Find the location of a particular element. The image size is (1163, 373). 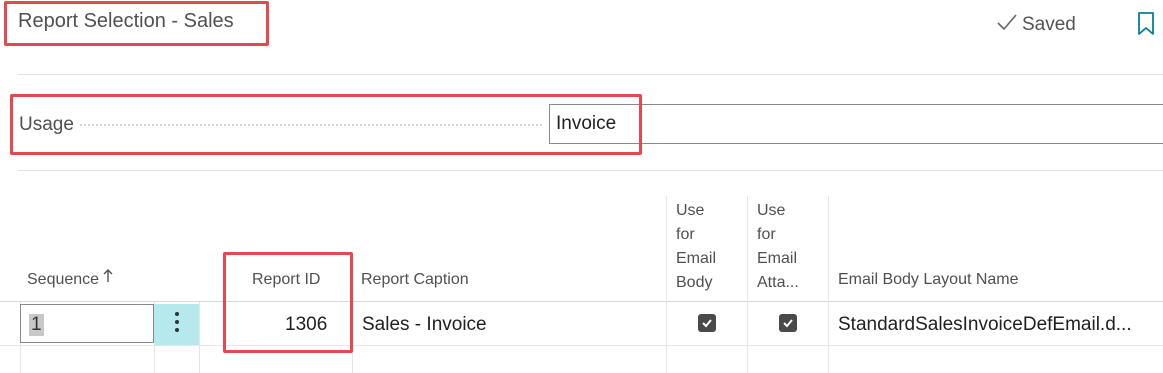

usage-highlight-box is located at coordinates (326, 124).